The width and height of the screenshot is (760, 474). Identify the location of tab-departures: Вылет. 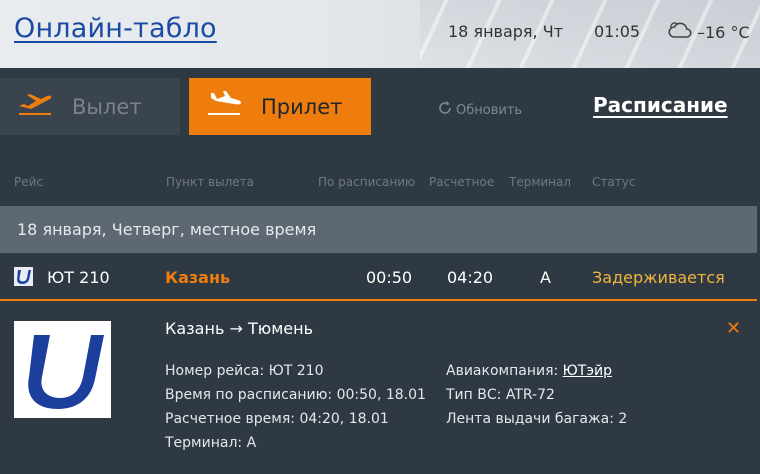
(90, 106).